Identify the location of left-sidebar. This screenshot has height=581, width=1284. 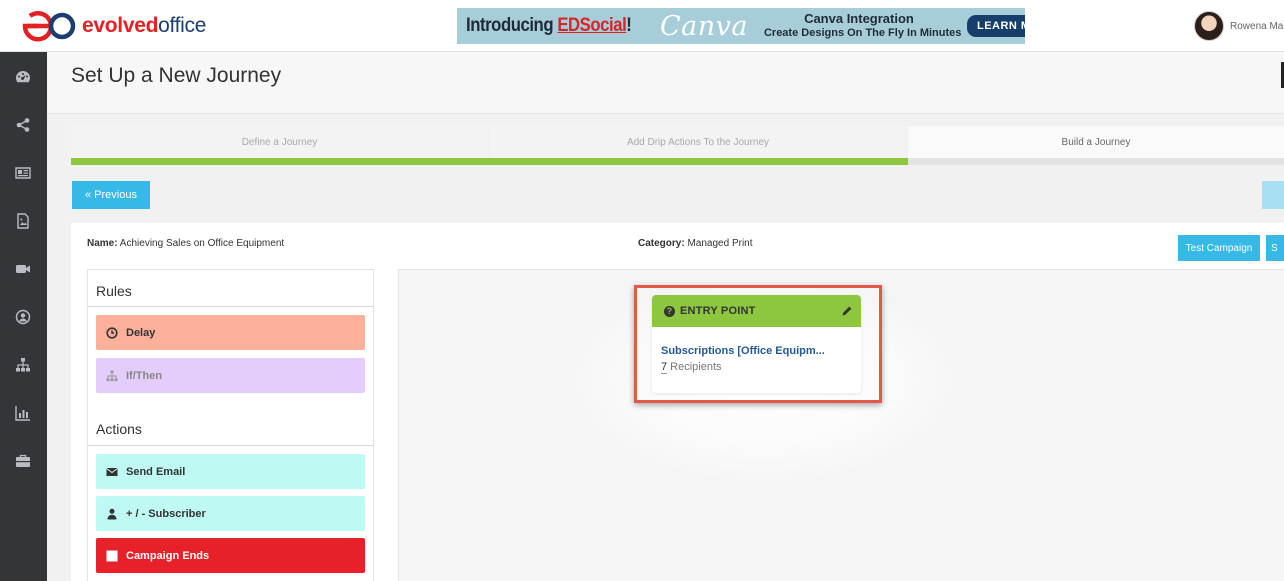
(23, 316).